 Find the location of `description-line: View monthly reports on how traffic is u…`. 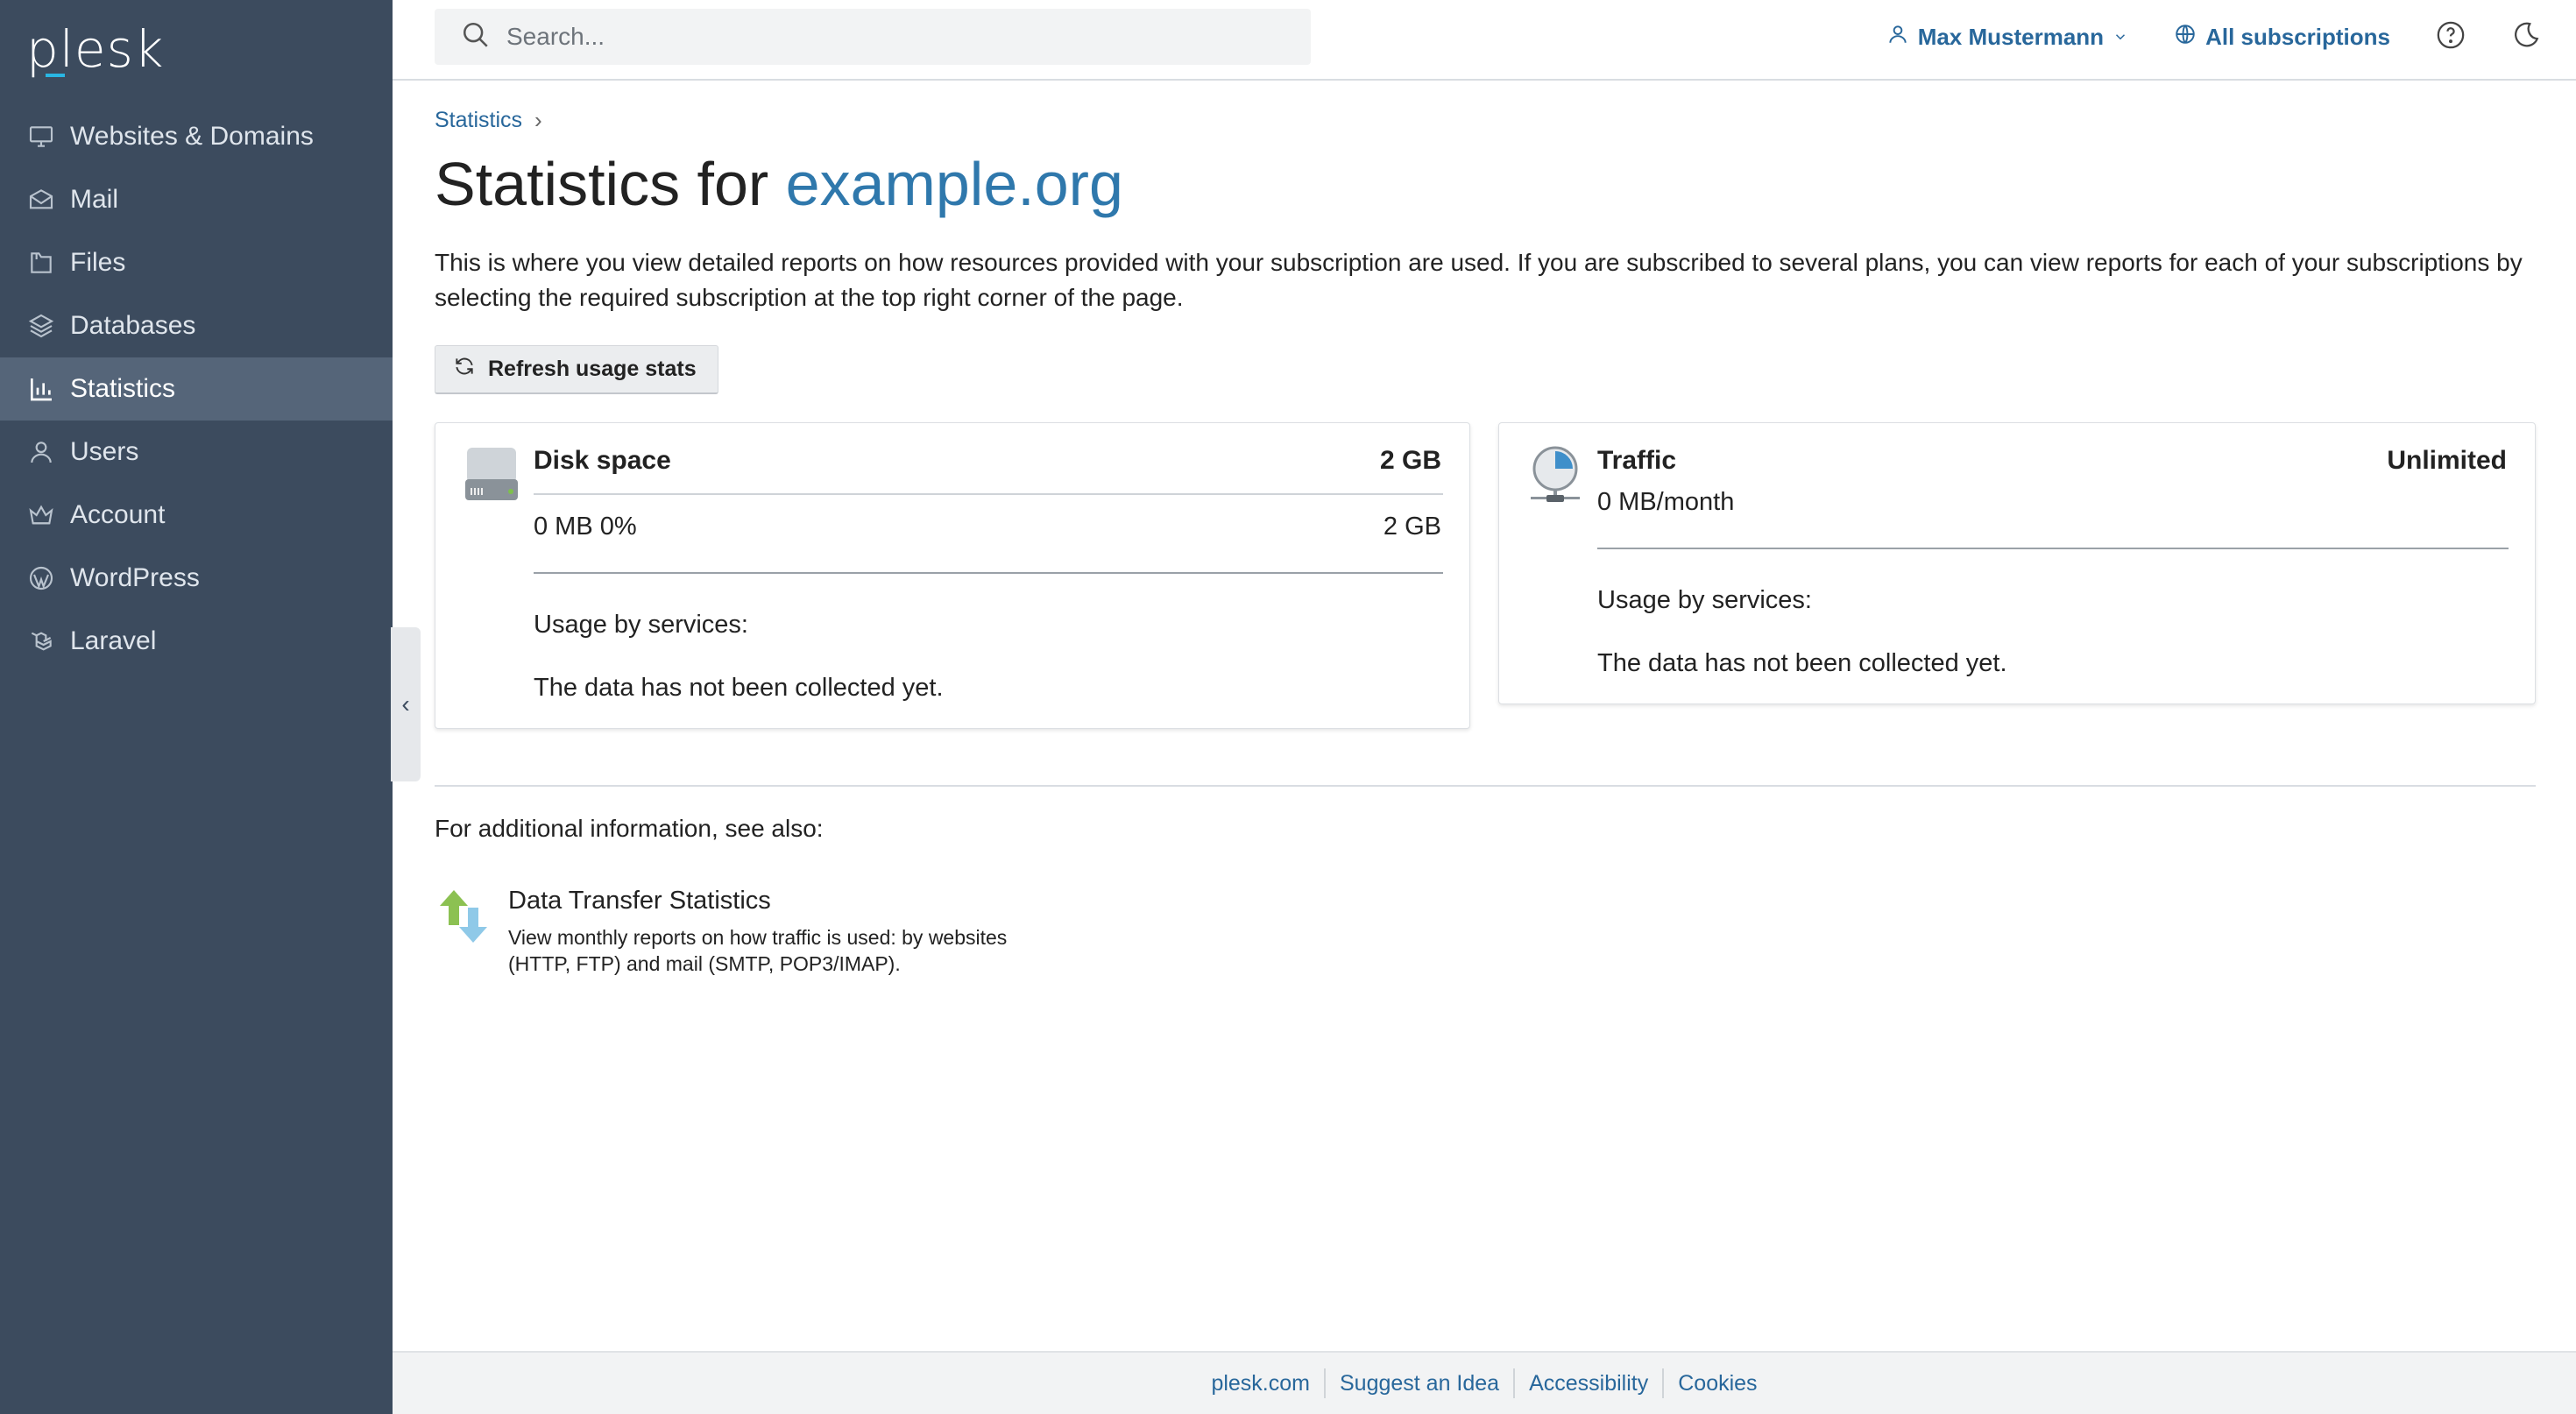

description-line: View monthly reports on how traffic is u… is located at coordinates (758, 937).